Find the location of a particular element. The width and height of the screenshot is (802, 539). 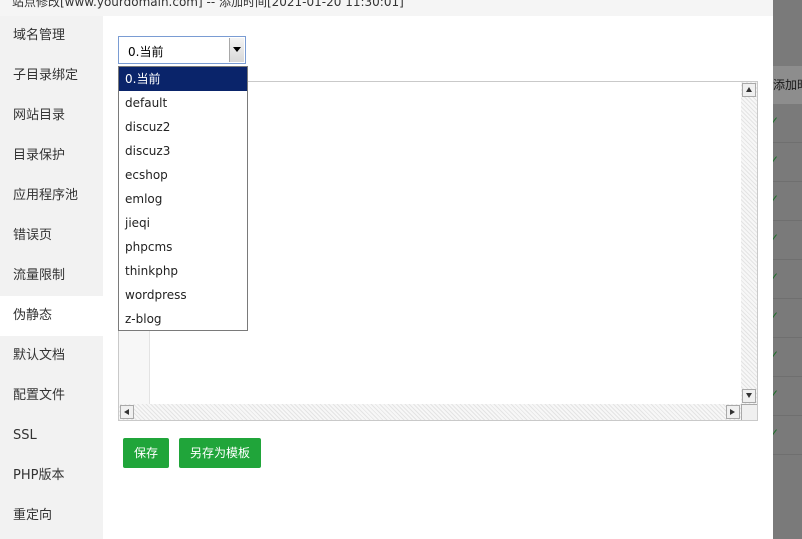

rewrite-template-select: 0.当前 is located at coordinates (182, 50).